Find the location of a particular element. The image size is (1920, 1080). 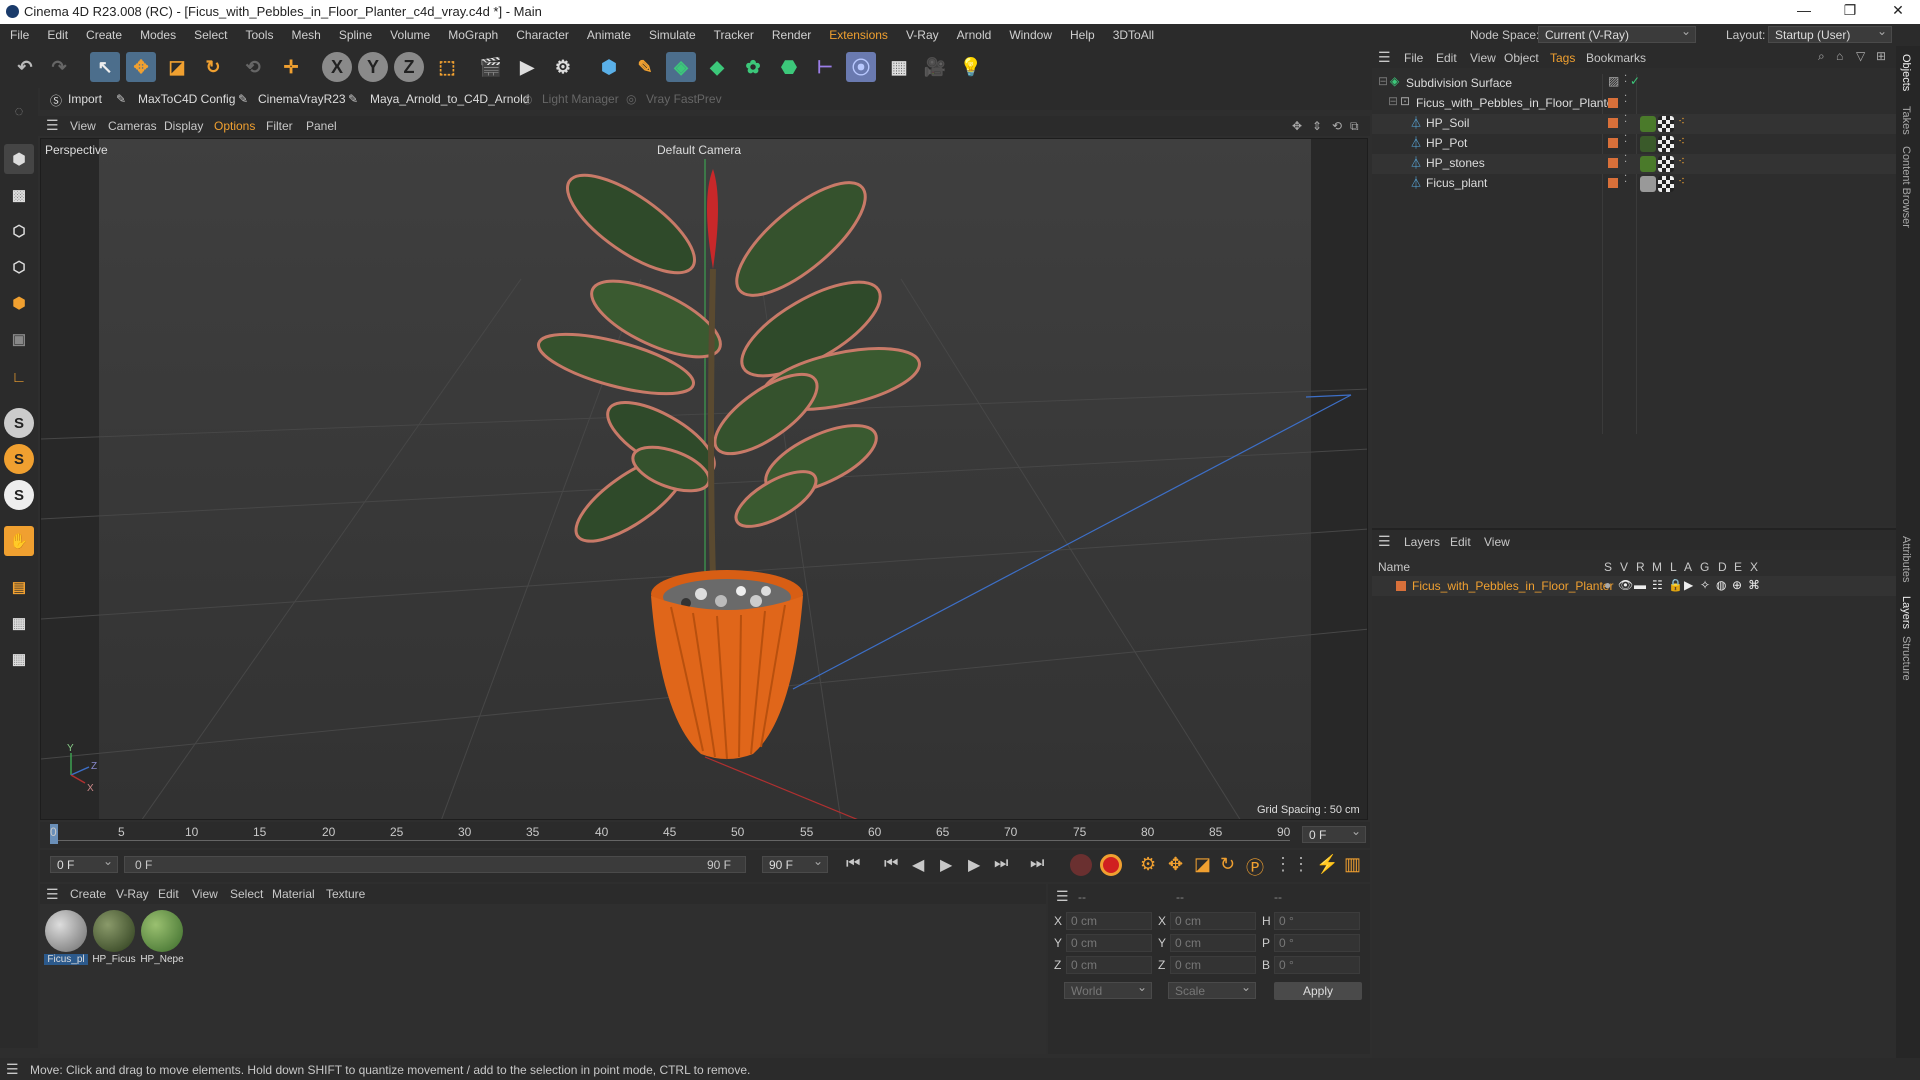

key-pla-icon: ⋮⋮ is located at coordinates (1292, 864).